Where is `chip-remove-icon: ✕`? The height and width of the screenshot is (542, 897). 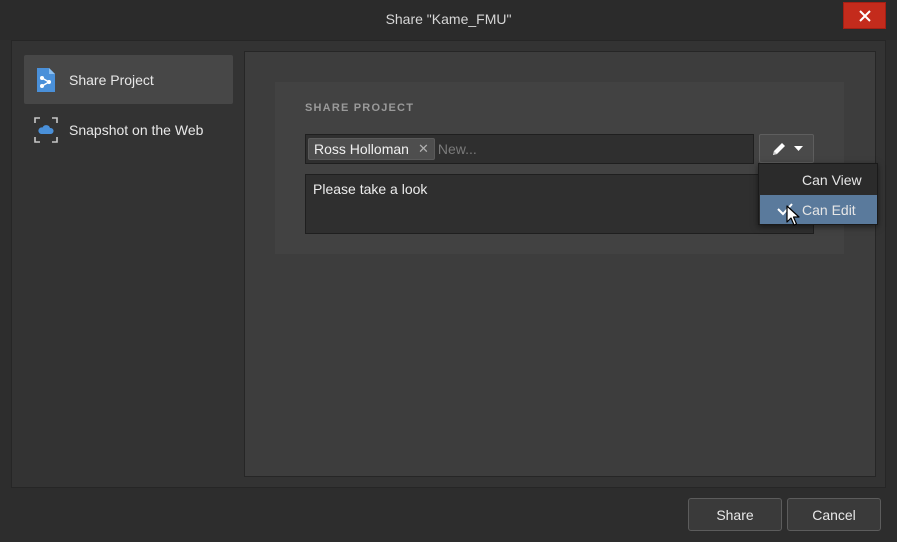
chip-remove-icon: ✕ is located at coordinates (423, 149).